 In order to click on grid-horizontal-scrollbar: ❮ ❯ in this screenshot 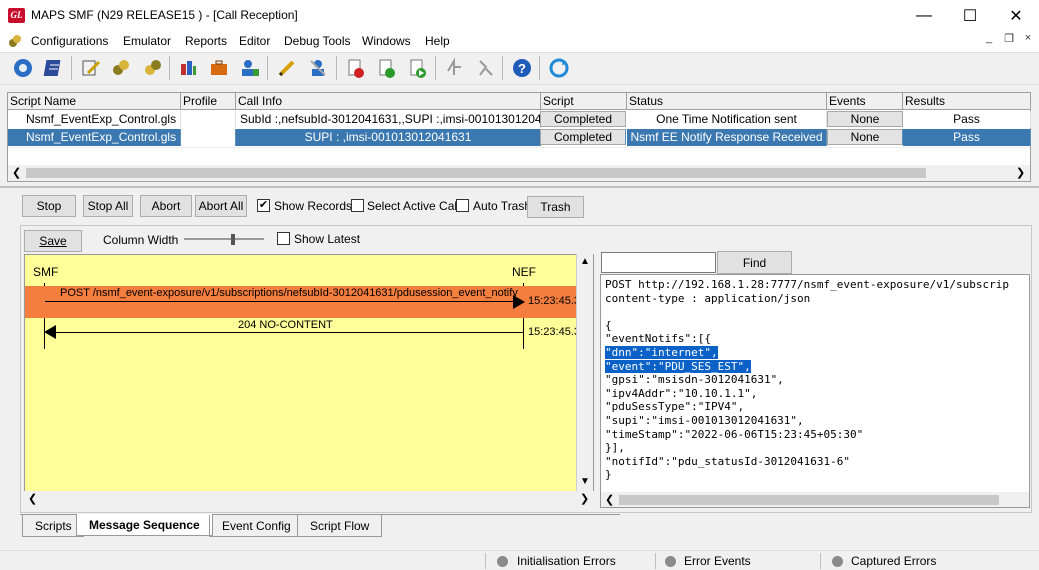, I will do `click(519, 173)`.